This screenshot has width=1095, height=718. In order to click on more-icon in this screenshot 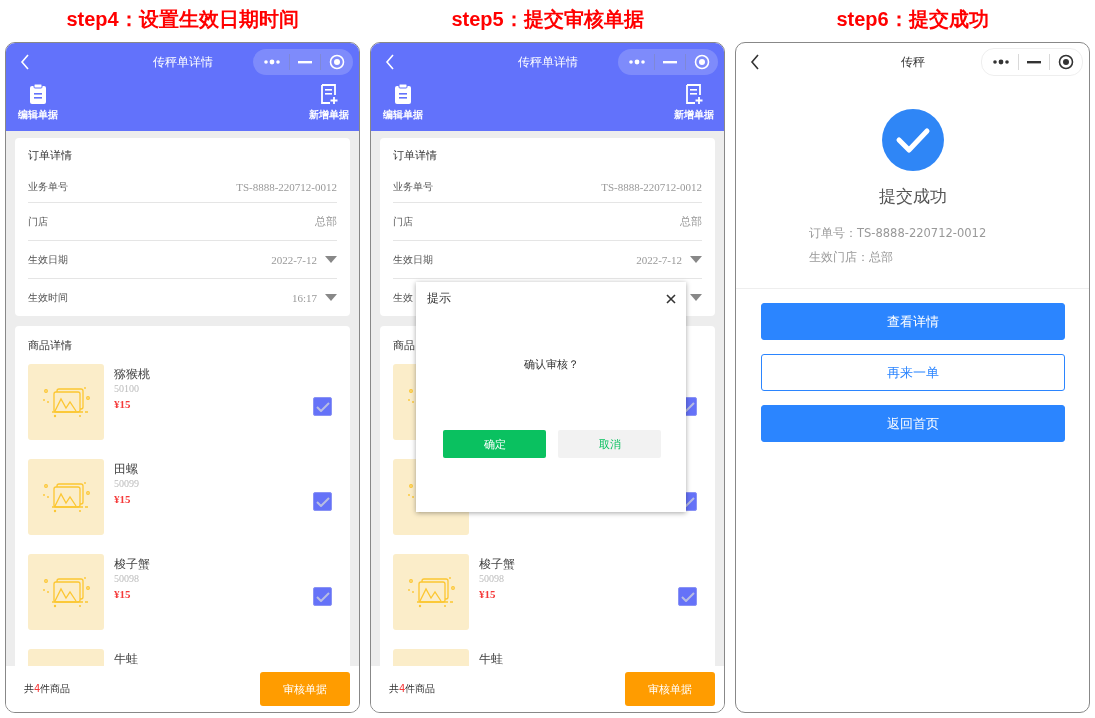, I will do `click(1001, 62)`.